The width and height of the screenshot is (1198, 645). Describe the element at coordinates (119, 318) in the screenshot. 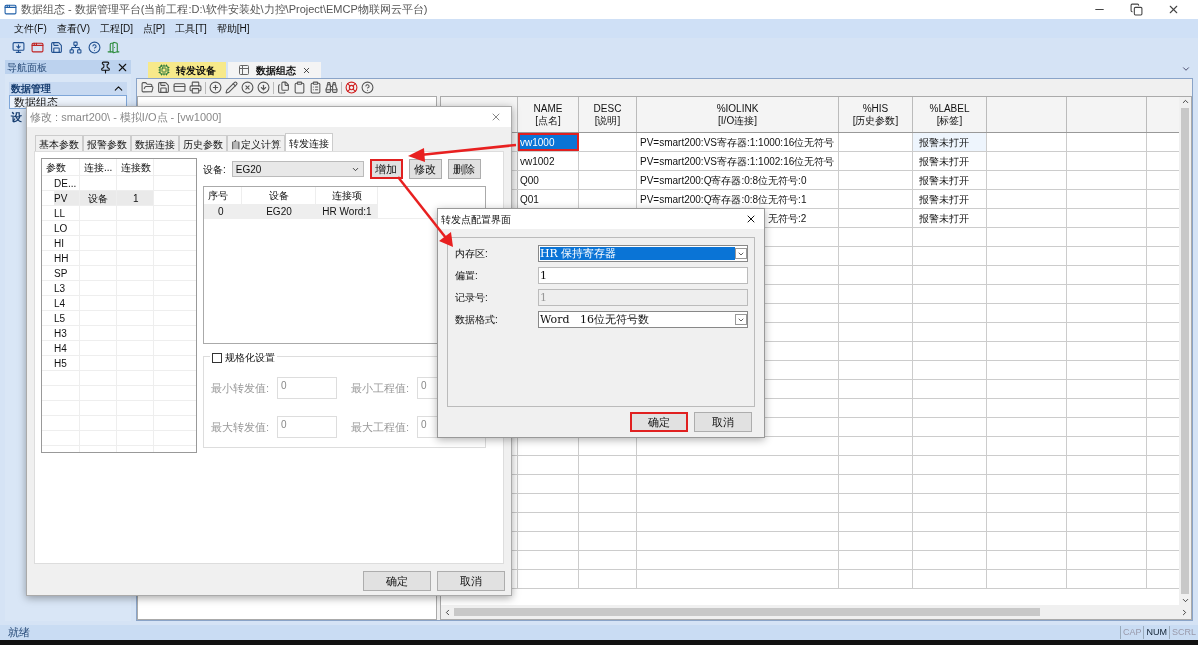

I see `param-row: L5` at that location.